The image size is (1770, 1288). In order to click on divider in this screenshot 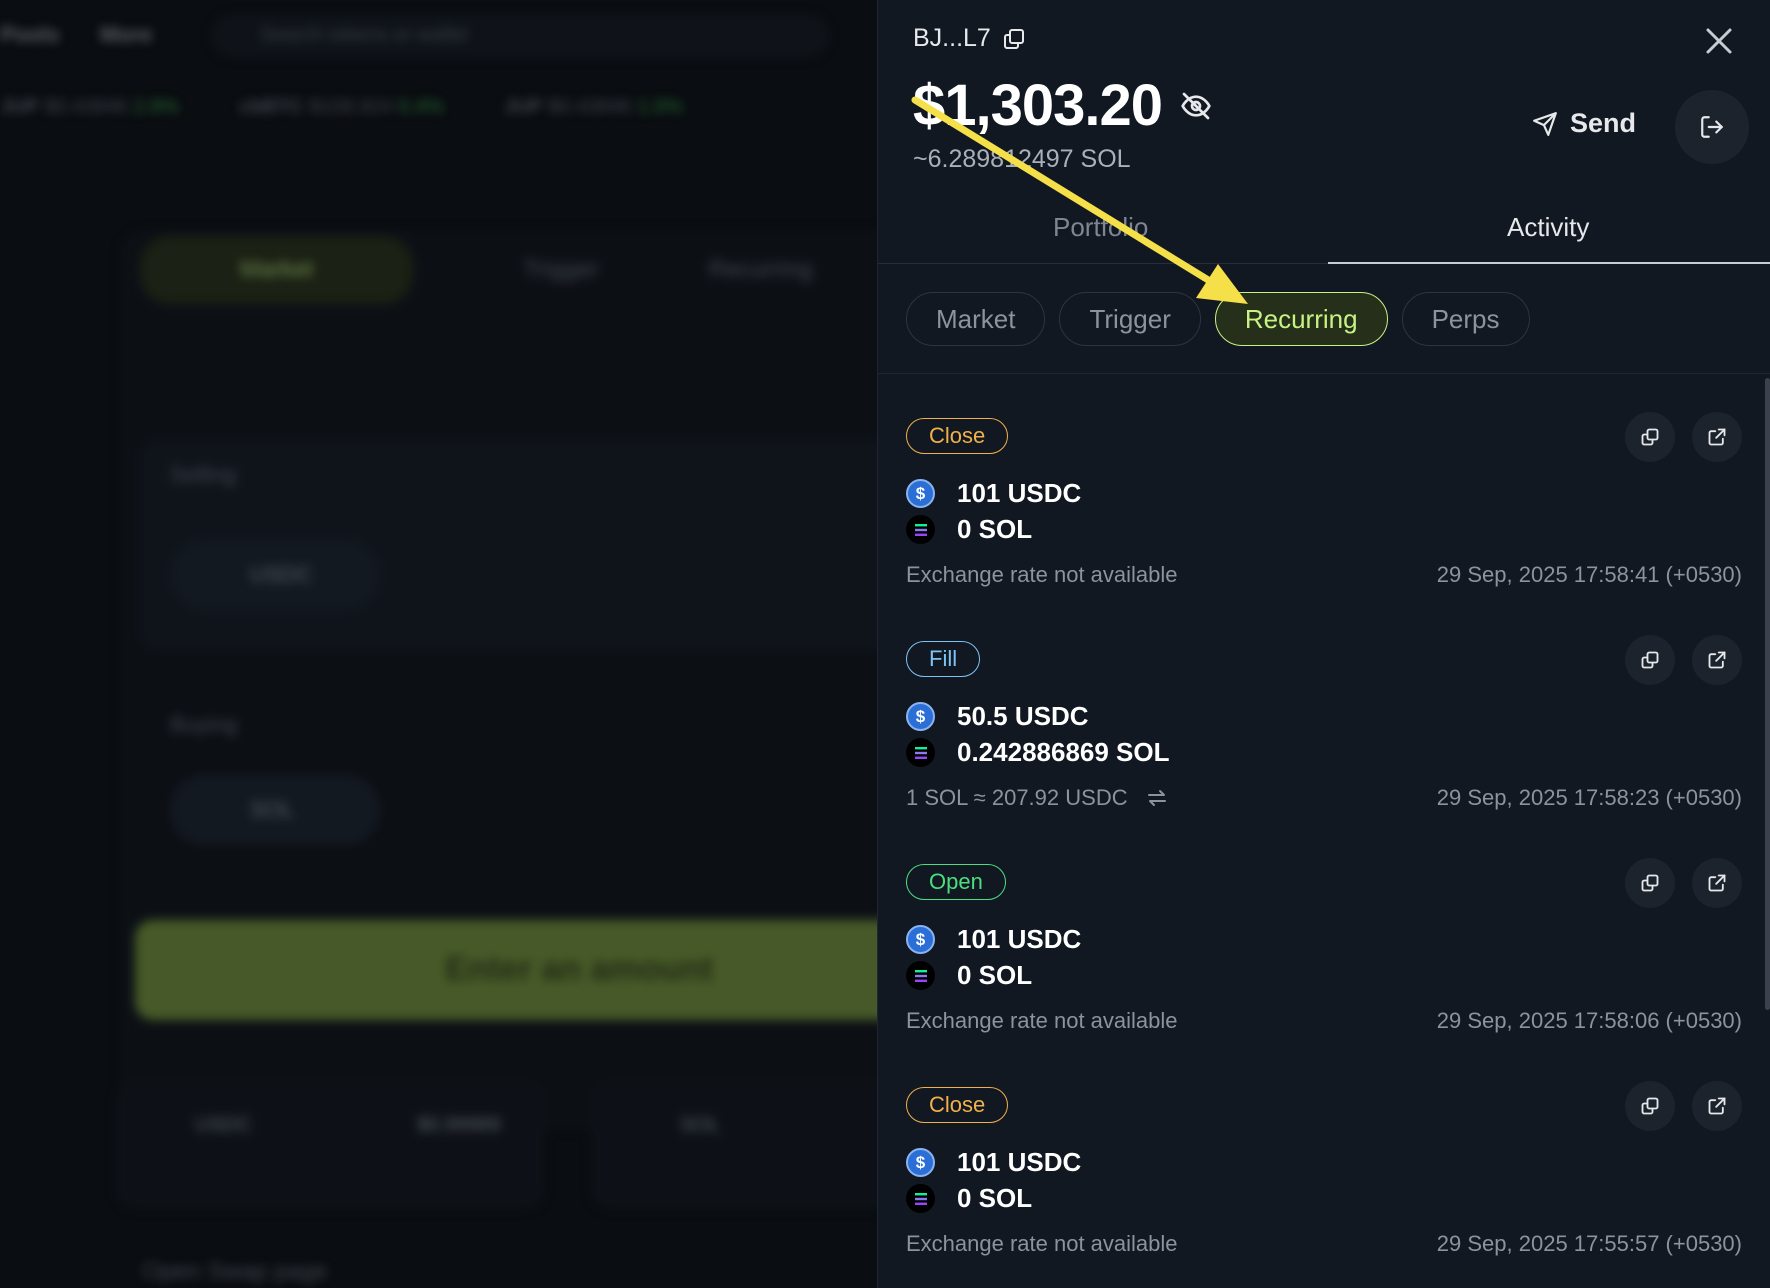, I will do `click(1324, 373)`.